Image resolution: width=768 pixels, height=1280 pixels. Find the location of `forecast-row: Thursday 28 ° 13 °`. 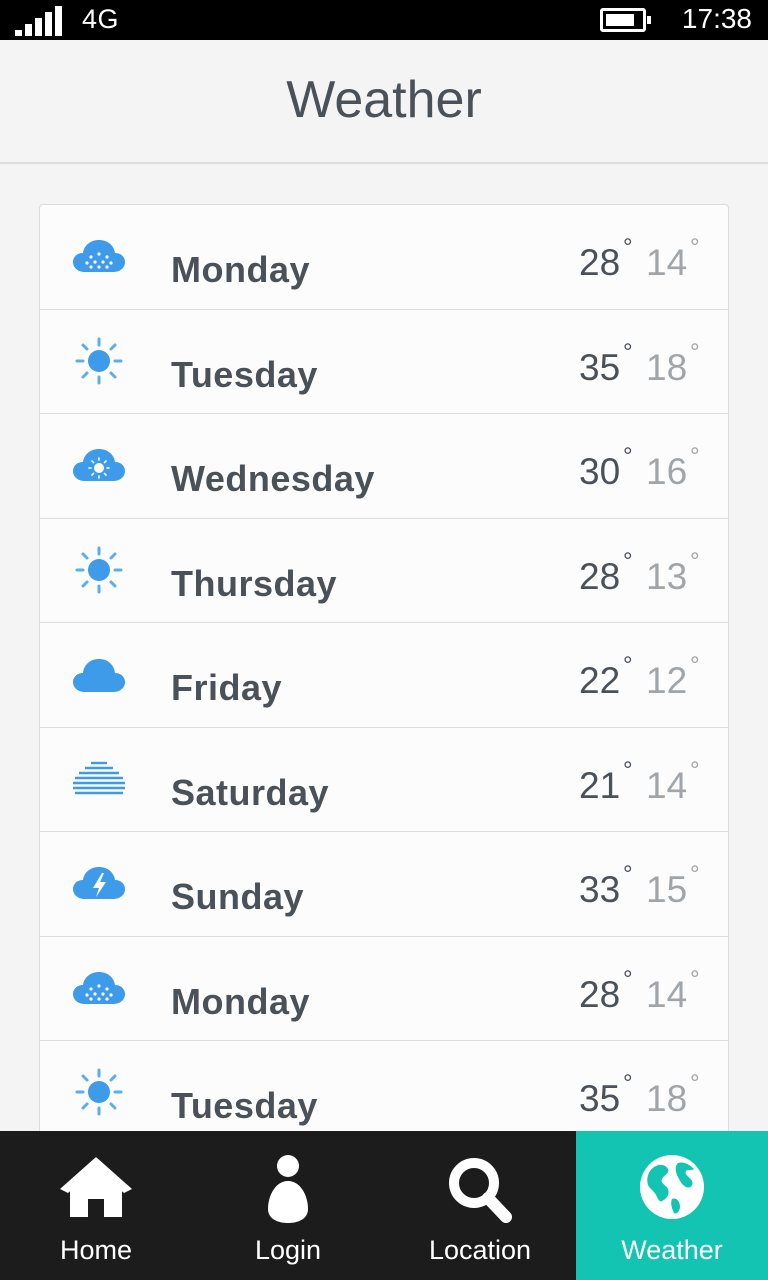

forecast-row: Thursday 28 ° 13 ° is located at coordinates (384, 571).